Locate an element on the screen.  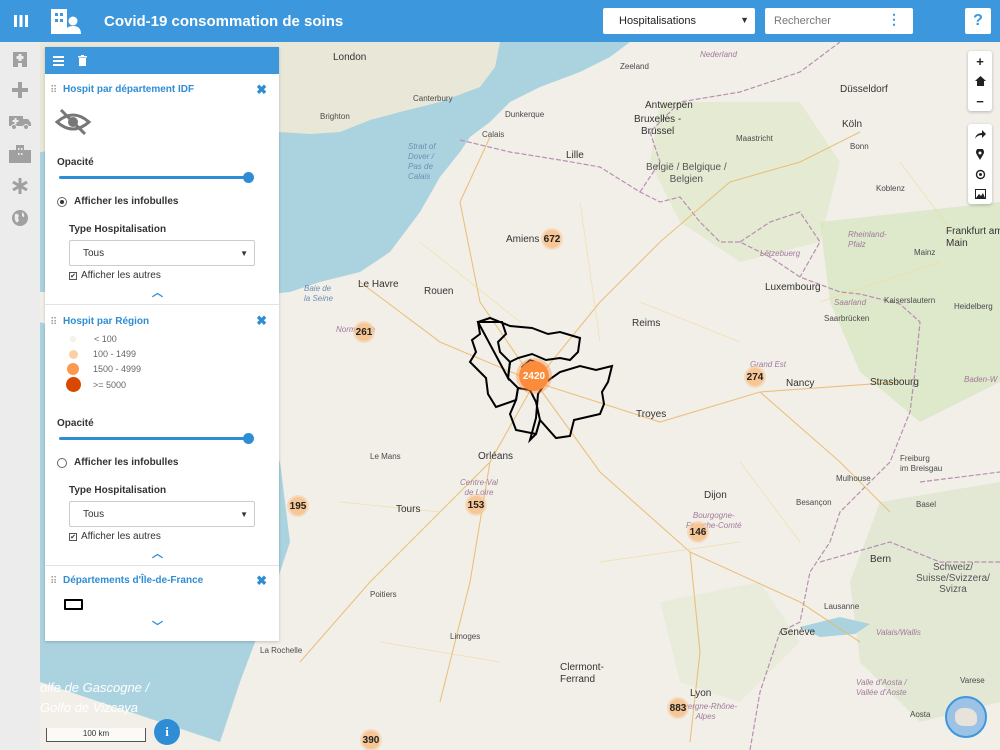
home-icon is located at coordinates (980, 81).